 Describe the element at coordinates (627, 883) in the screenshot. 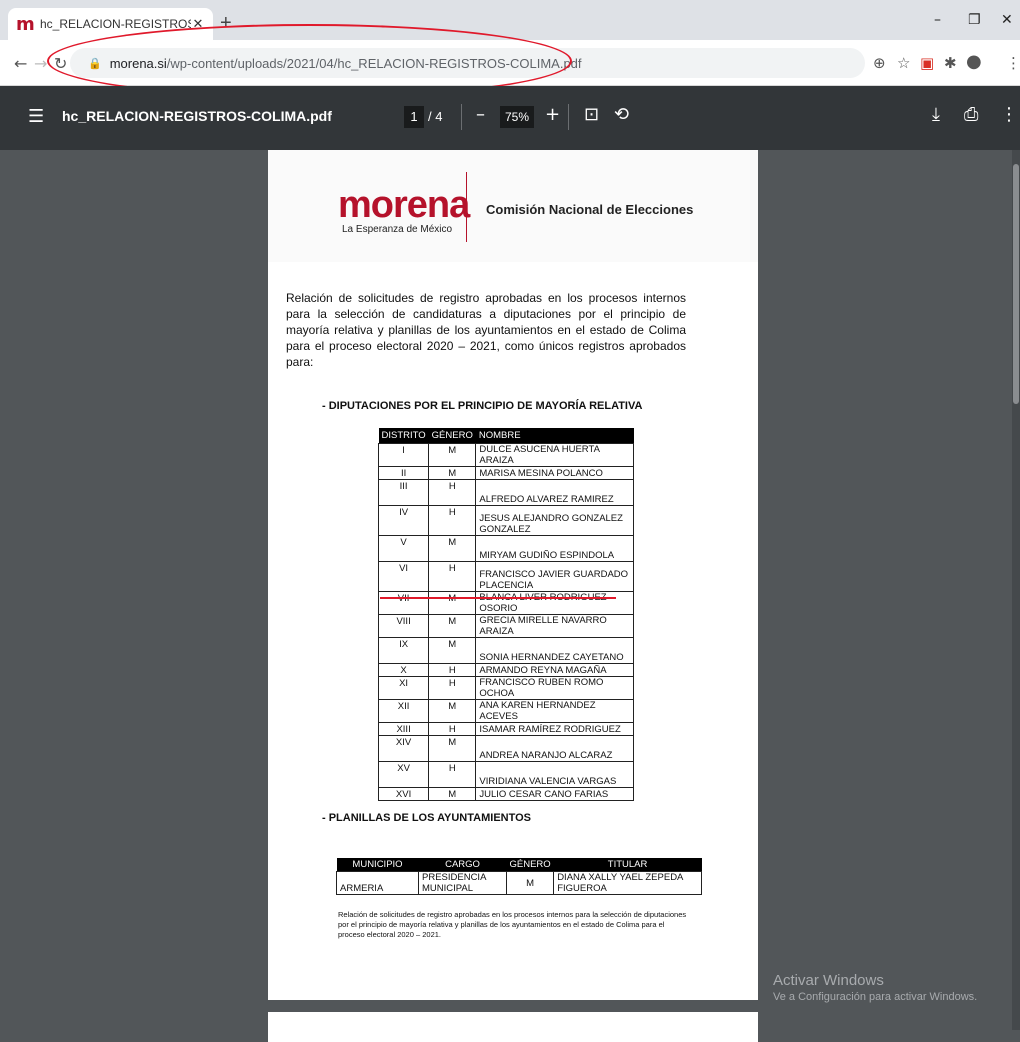

I see `titular-cell: DIANA XALLY YAEL ZEPEDA FIGUEROA` at that location.